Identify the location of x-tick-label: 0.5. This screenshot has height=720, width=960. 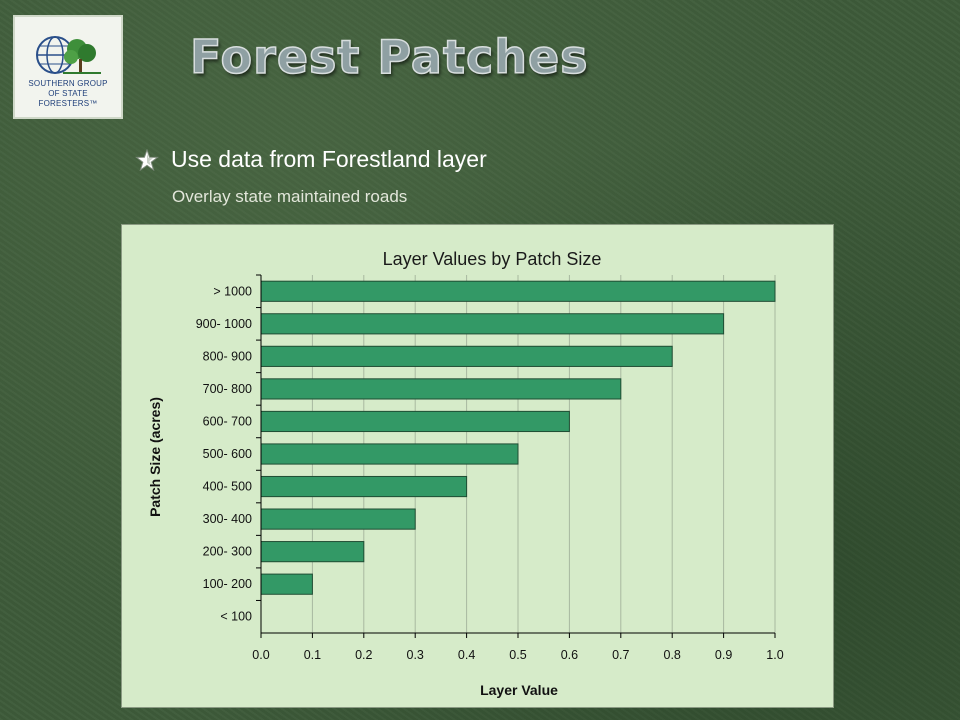
(517, 655).